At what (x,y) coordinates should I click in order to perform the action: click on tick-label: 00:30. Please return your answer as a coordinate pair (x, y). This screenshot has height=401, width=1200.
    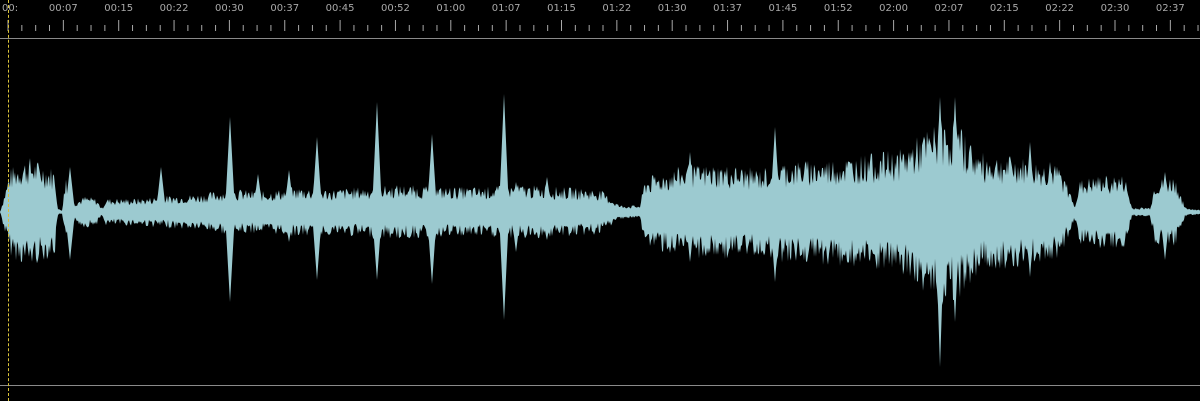
    Looking at the image, I should click on (229, 8).